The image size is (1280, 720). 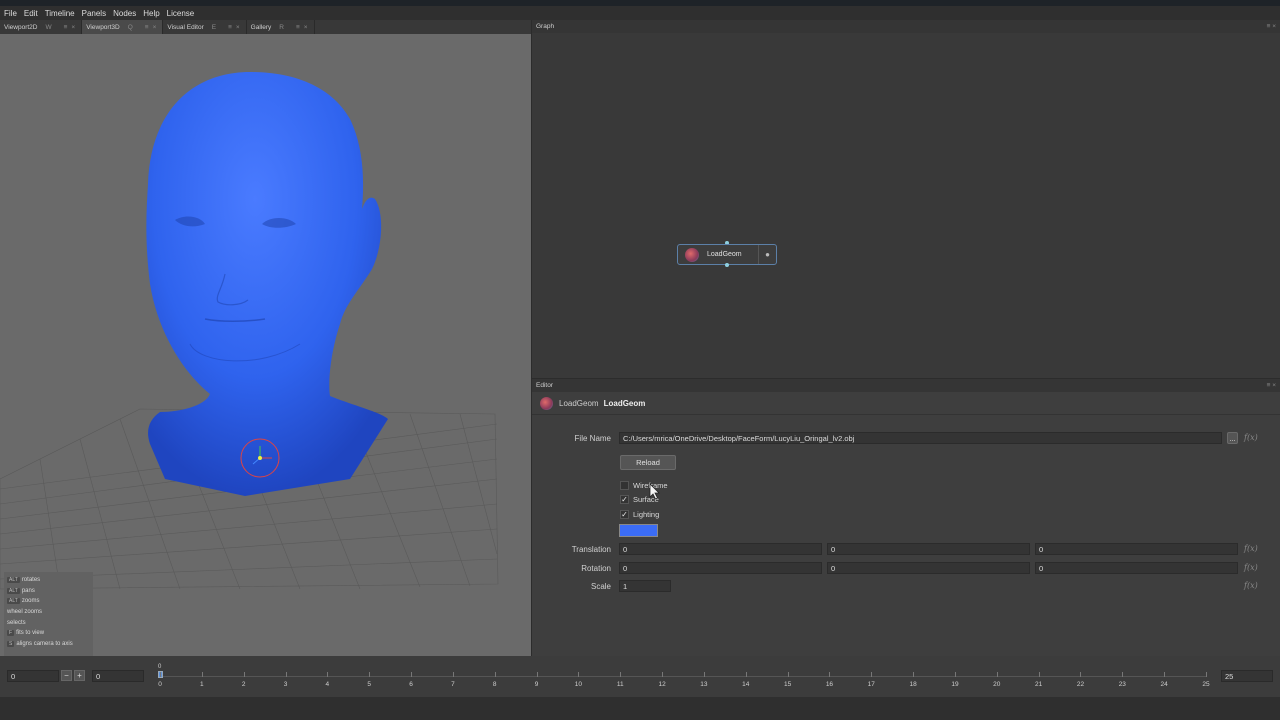 What do you see at coordinates (727, 265) in the screenshot?
I see `node-output-port` at bounding box center [727, 265].